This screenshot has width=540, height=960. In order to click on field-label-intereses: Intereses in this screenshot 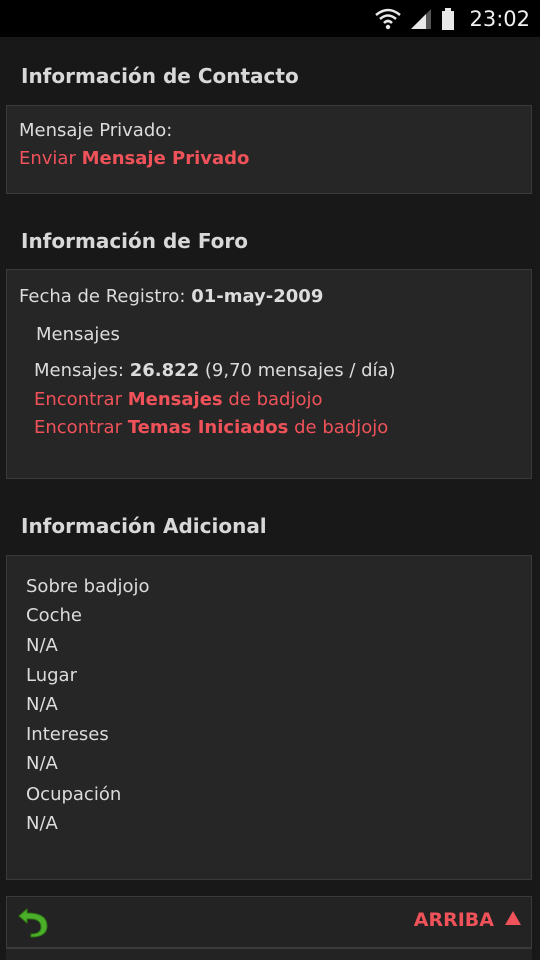, I will do `click(67, 734)`.